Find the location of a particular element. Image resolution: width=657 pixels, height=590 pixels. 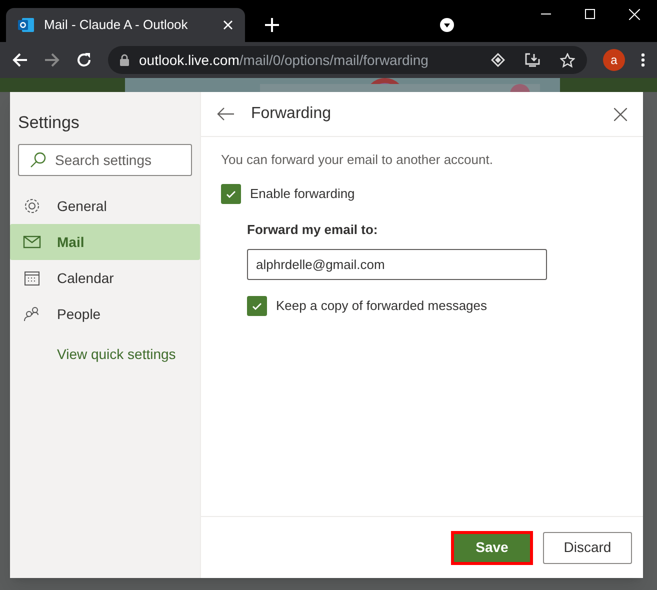

email-field: alphrdelle@gmail.com is located at coordinates (397, 264).